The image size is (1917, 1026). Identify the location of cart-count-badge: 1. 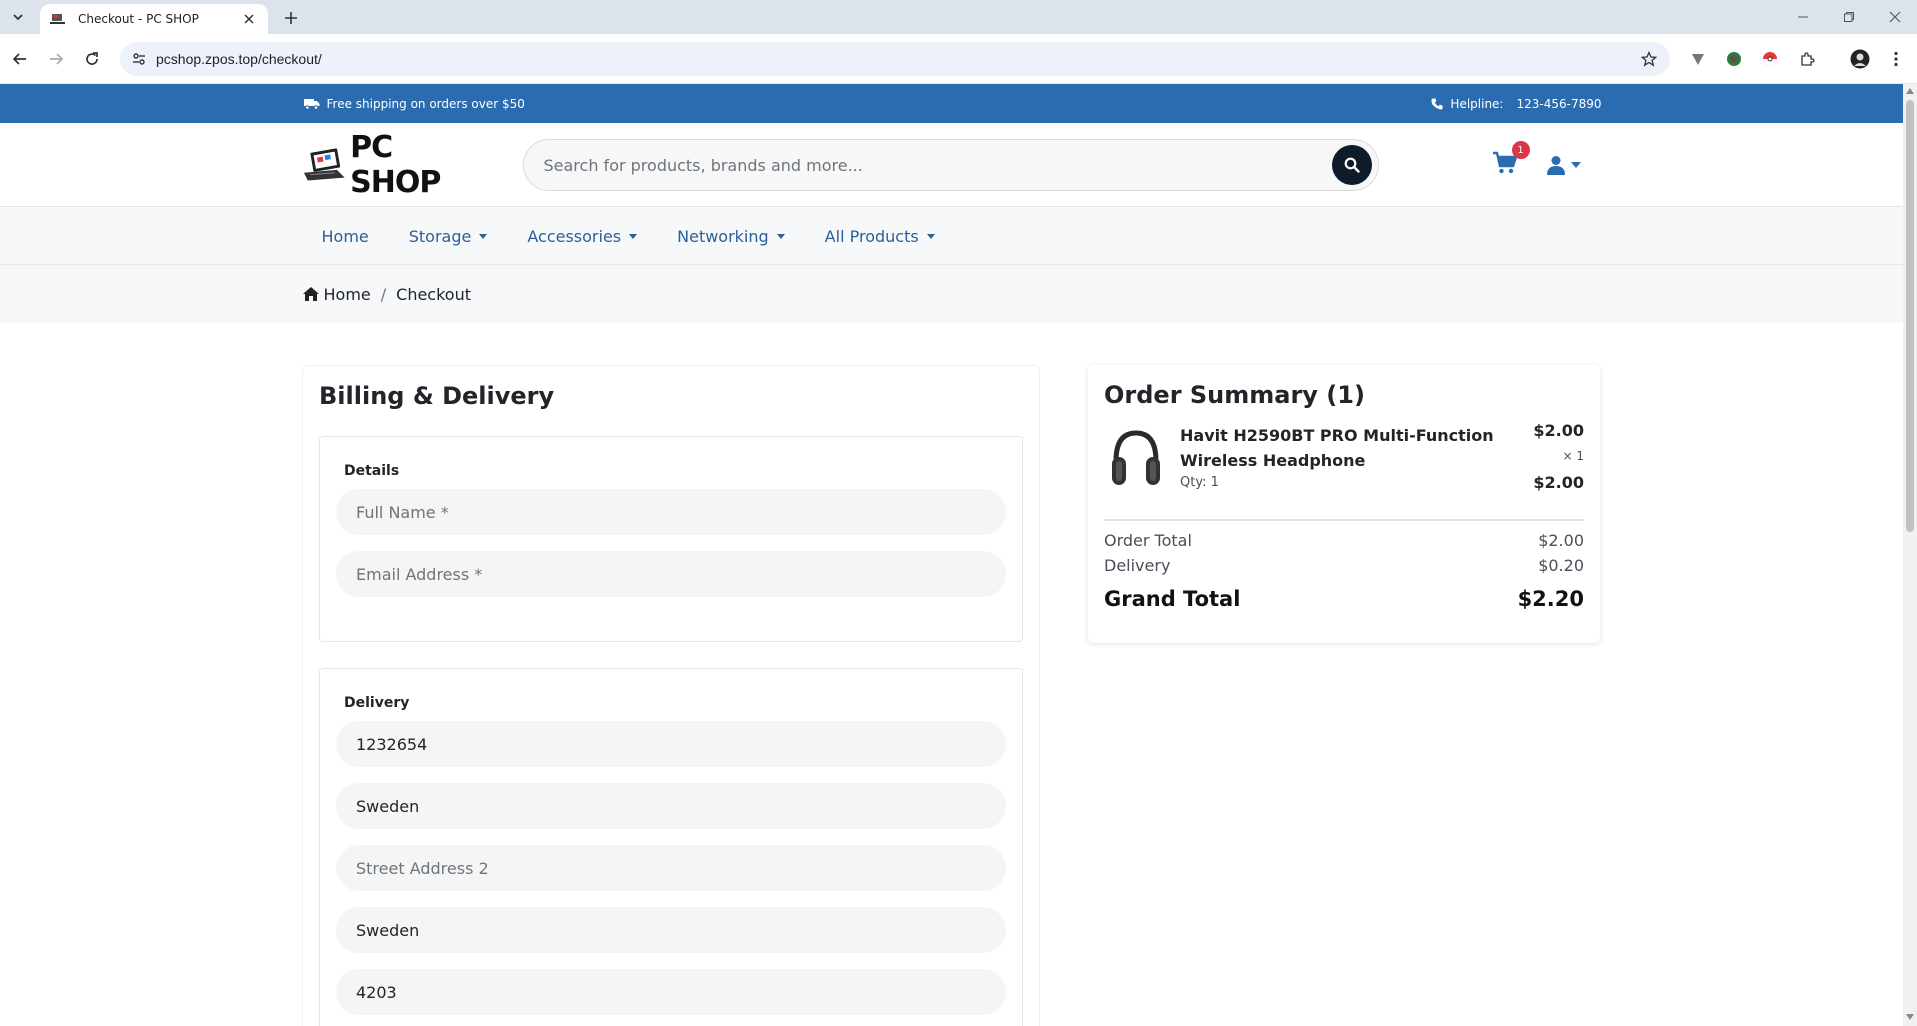
(1520, 150).